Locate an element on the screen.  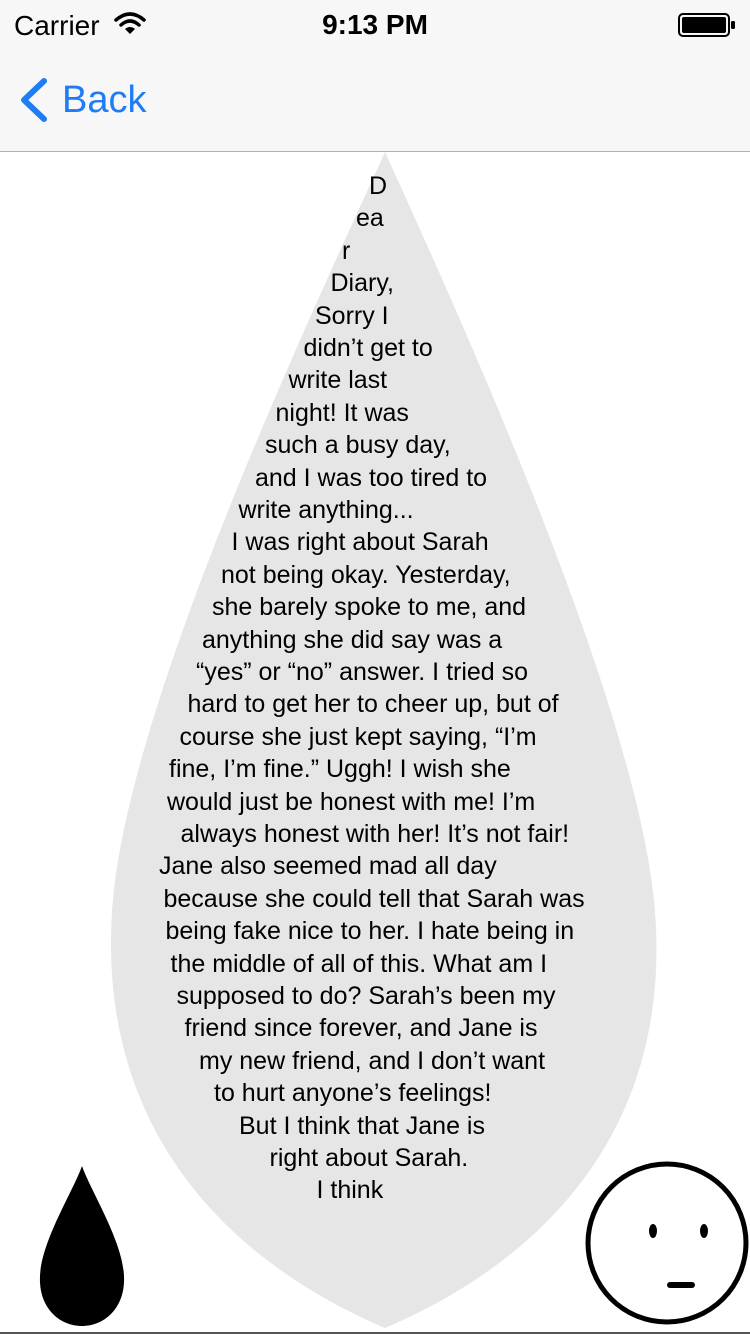
navigation-bar: Back is located at coordinates (375, 96).